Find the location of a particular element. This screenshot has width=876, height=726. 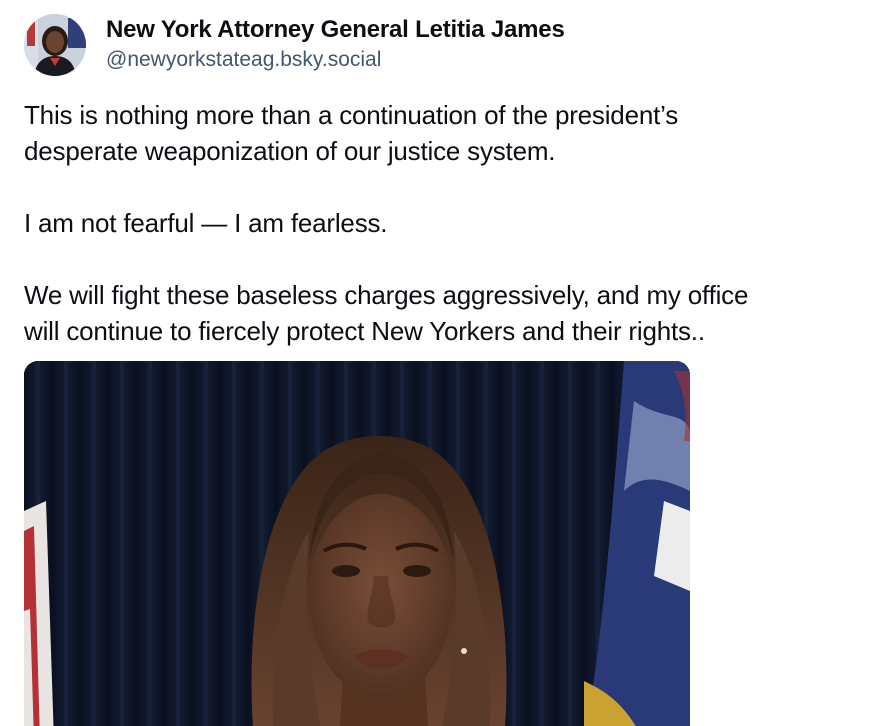

post-text-line: I am not fearful — I am fearless. is located at coordinates (206, 223).